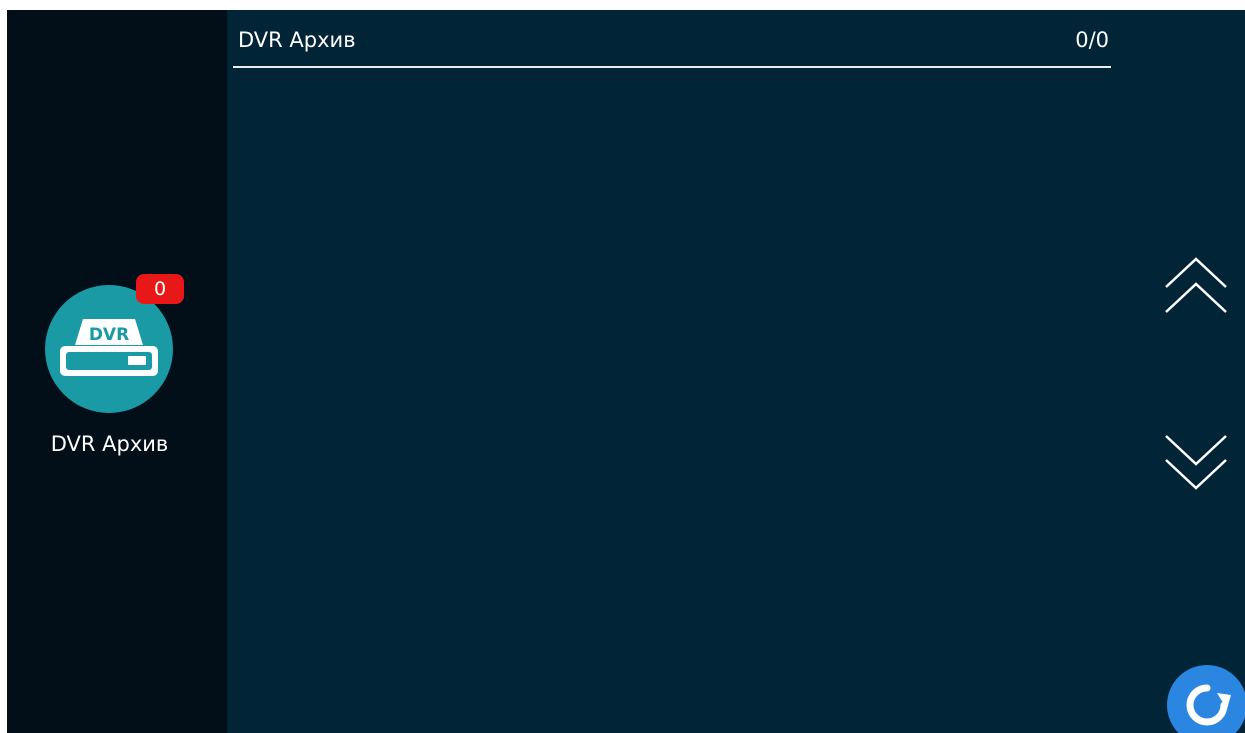 This screenshot has height=733, width=1245. I want to click on sidebar-item-label: DVR Архив, so click(109, 444).